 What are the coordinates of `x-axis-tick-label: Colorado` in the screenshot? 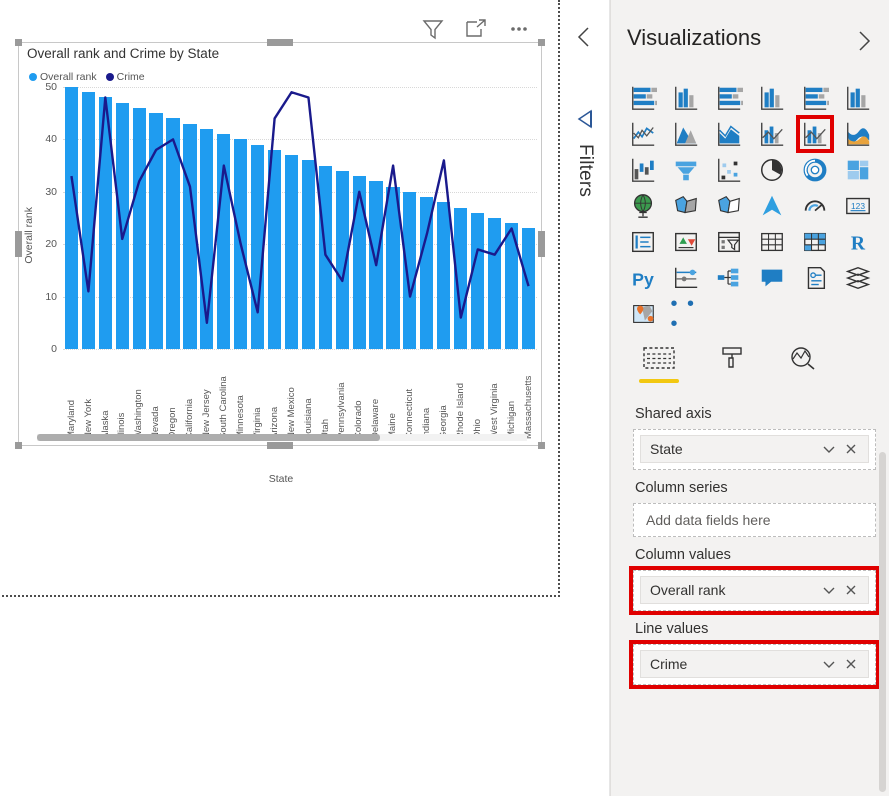 It's located at (359, 395).